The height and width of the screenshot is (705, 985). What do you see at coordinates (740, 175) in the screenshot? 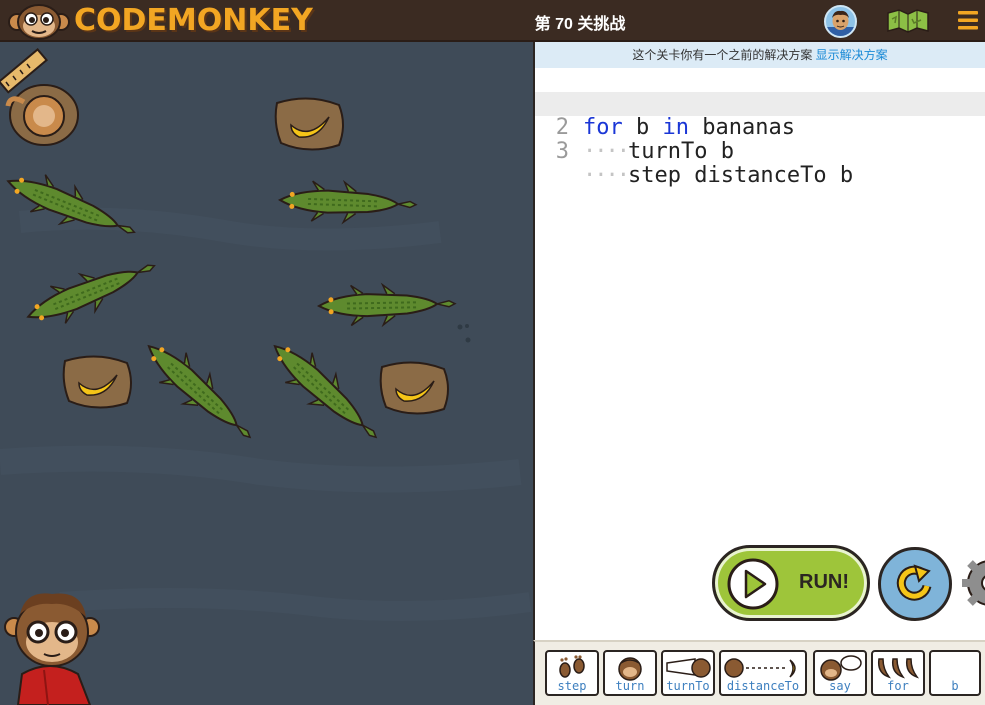
I see `code-text: step distanceTo b` at bounding box center [740, 175].